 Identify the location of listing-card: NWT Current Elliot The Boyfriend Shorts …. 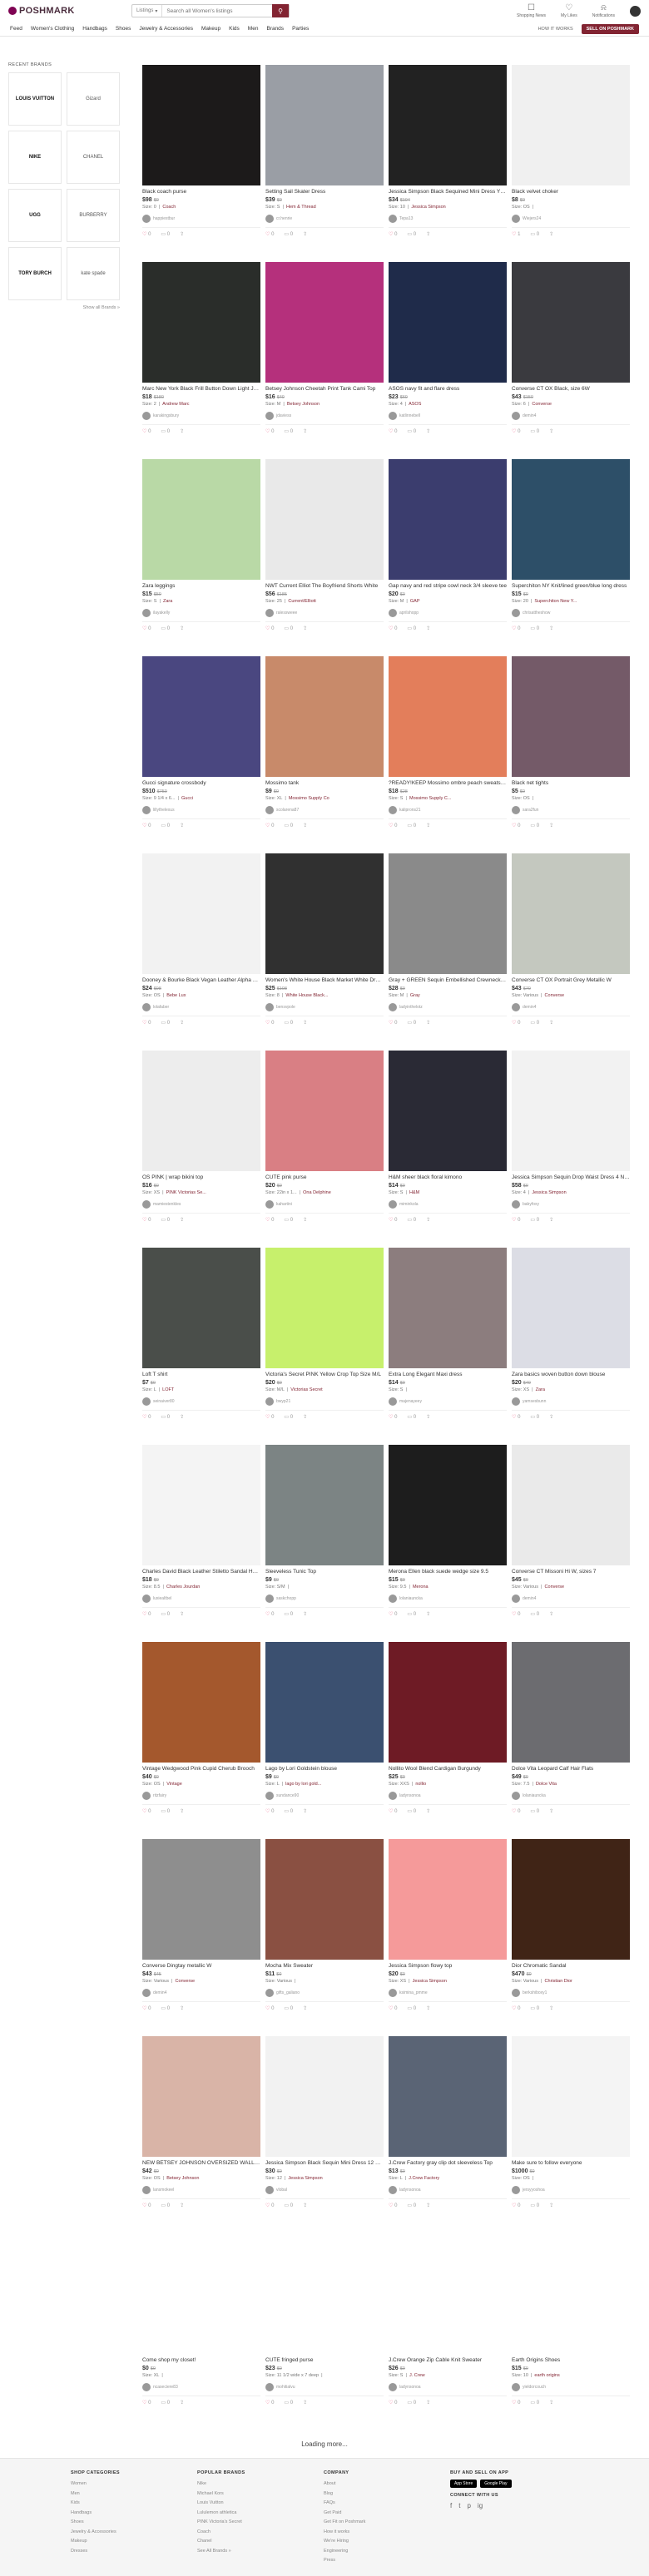
(325, 557).